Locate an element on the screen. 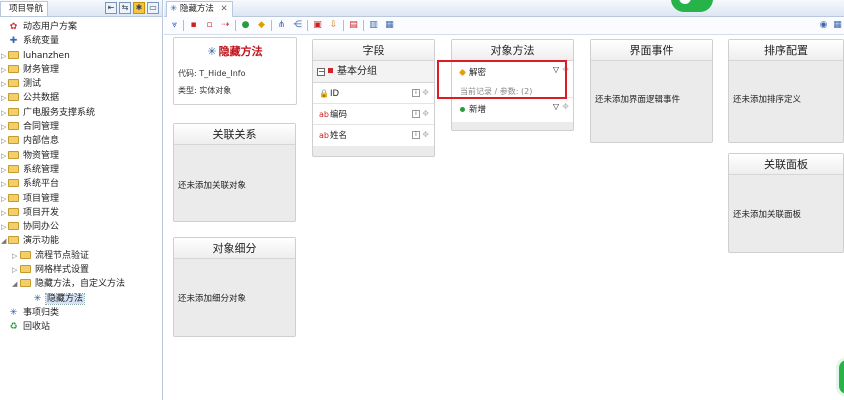 The height and width of the screenshot is (400, 844). relation-icon: ⋔ is located at coordinates (281, 25).